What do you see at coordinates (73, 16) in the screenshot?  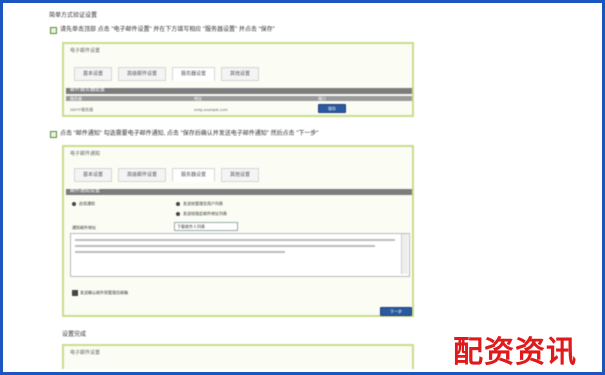 I see `section1-heading: 简单方式验证设置` at bounding box center [73, 16].